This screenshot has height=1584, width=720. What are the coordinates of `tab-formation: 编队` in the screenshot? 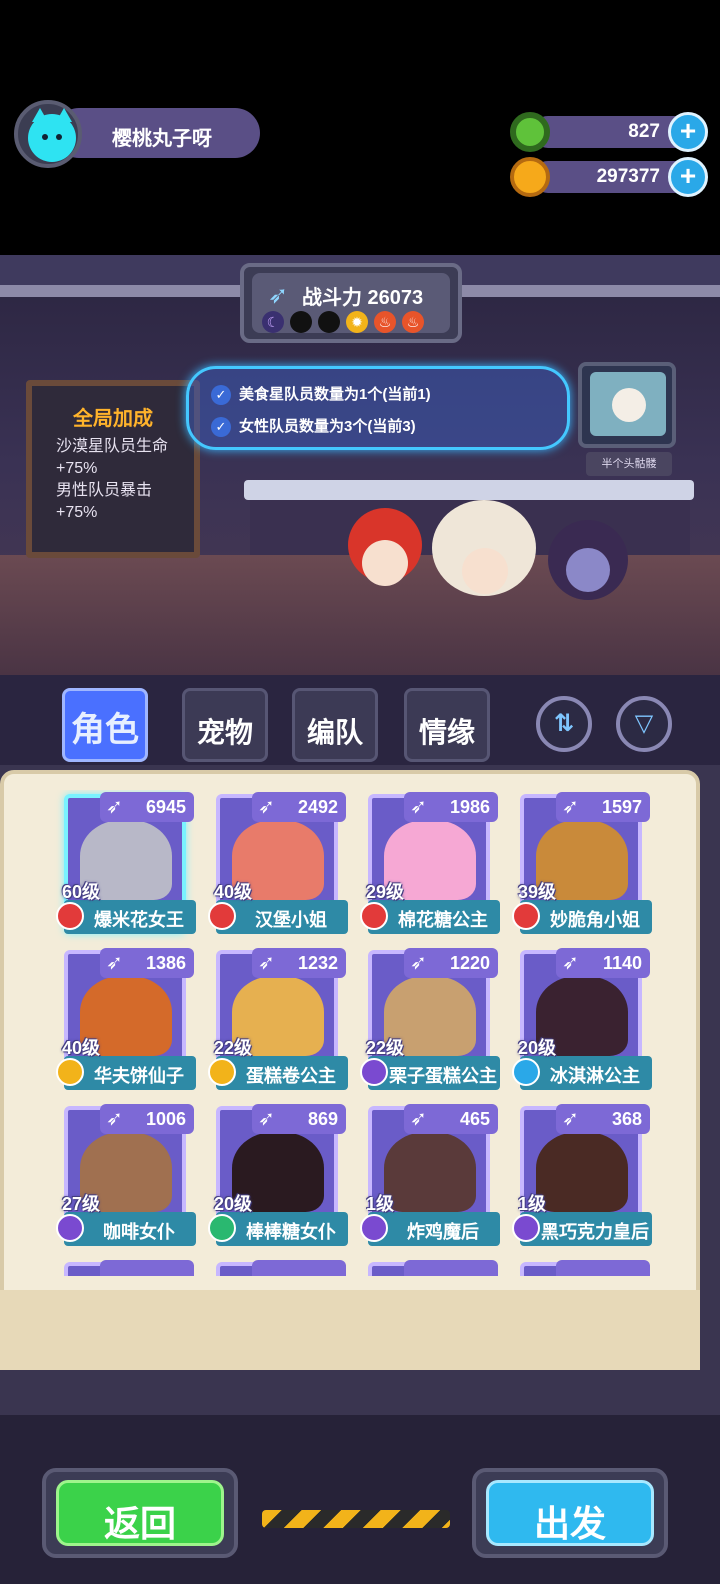 It's located at (335, 725).